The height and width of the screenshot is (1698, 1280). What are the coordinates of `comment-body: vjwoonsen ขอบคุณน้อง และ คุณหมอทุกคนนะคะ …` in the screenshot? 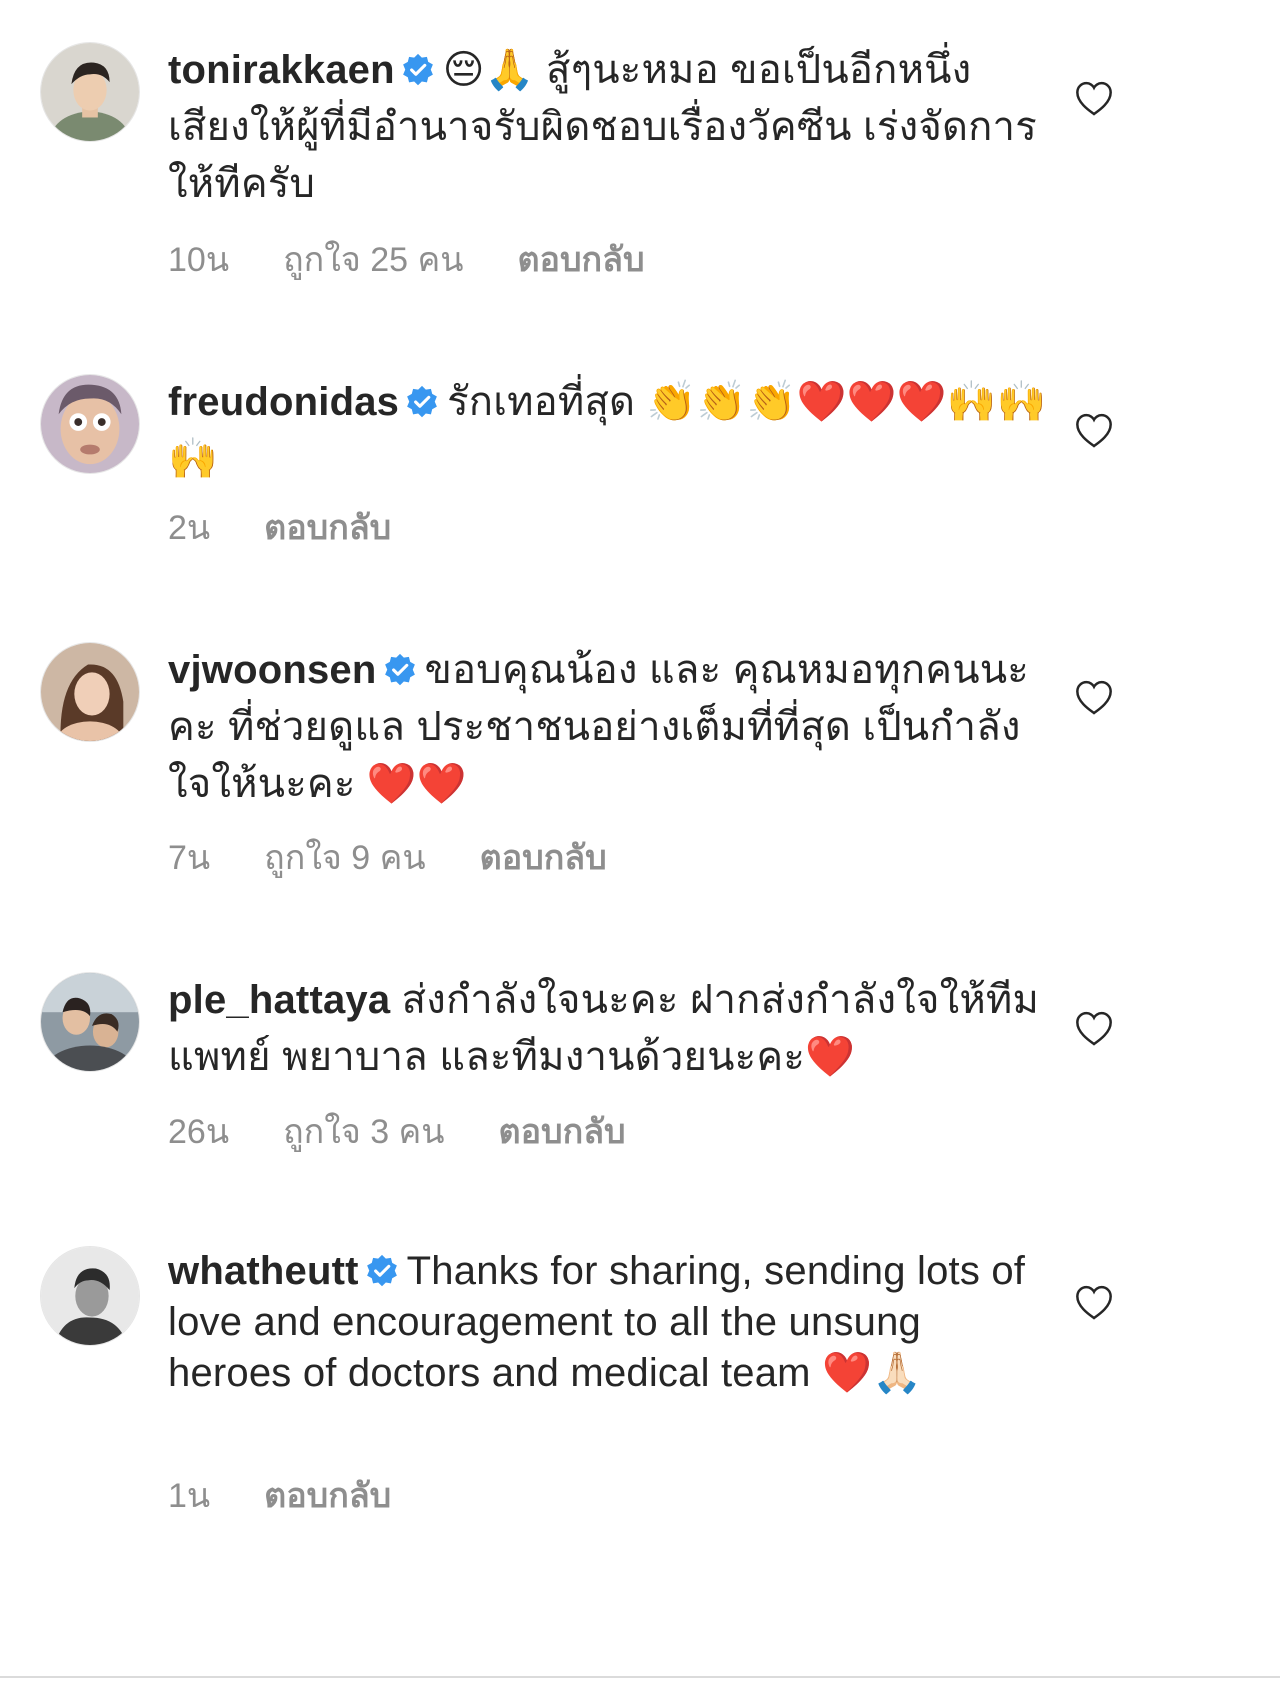 It's located at (608, 727).